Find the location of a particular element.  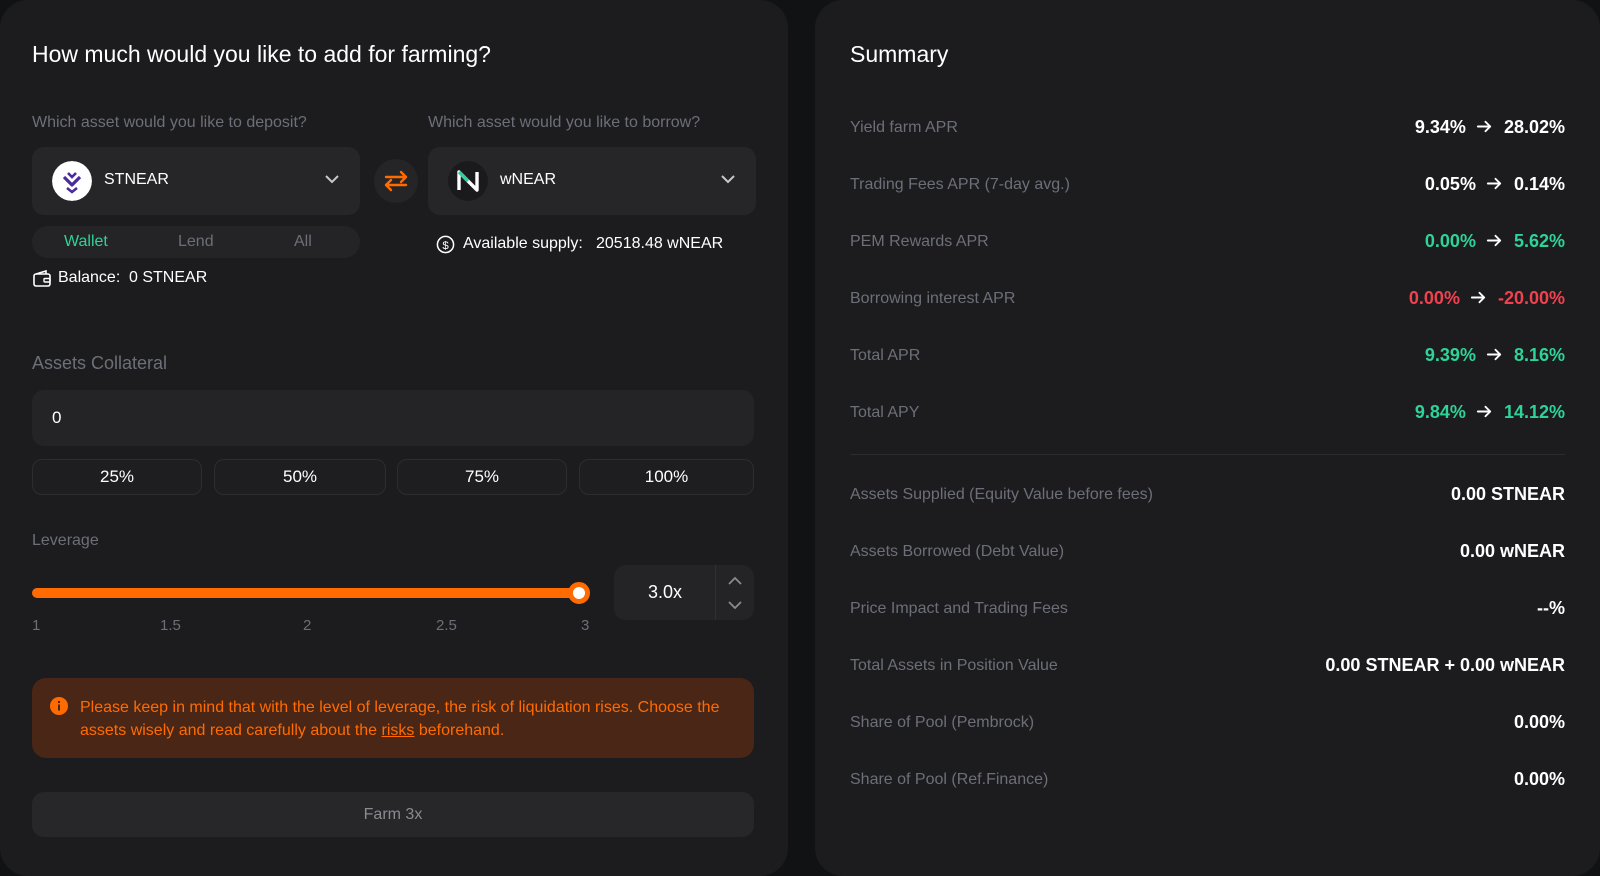

apr-row: Borrowing interest APR 0.00% -20.00% is located at coordinates (1207, 300).